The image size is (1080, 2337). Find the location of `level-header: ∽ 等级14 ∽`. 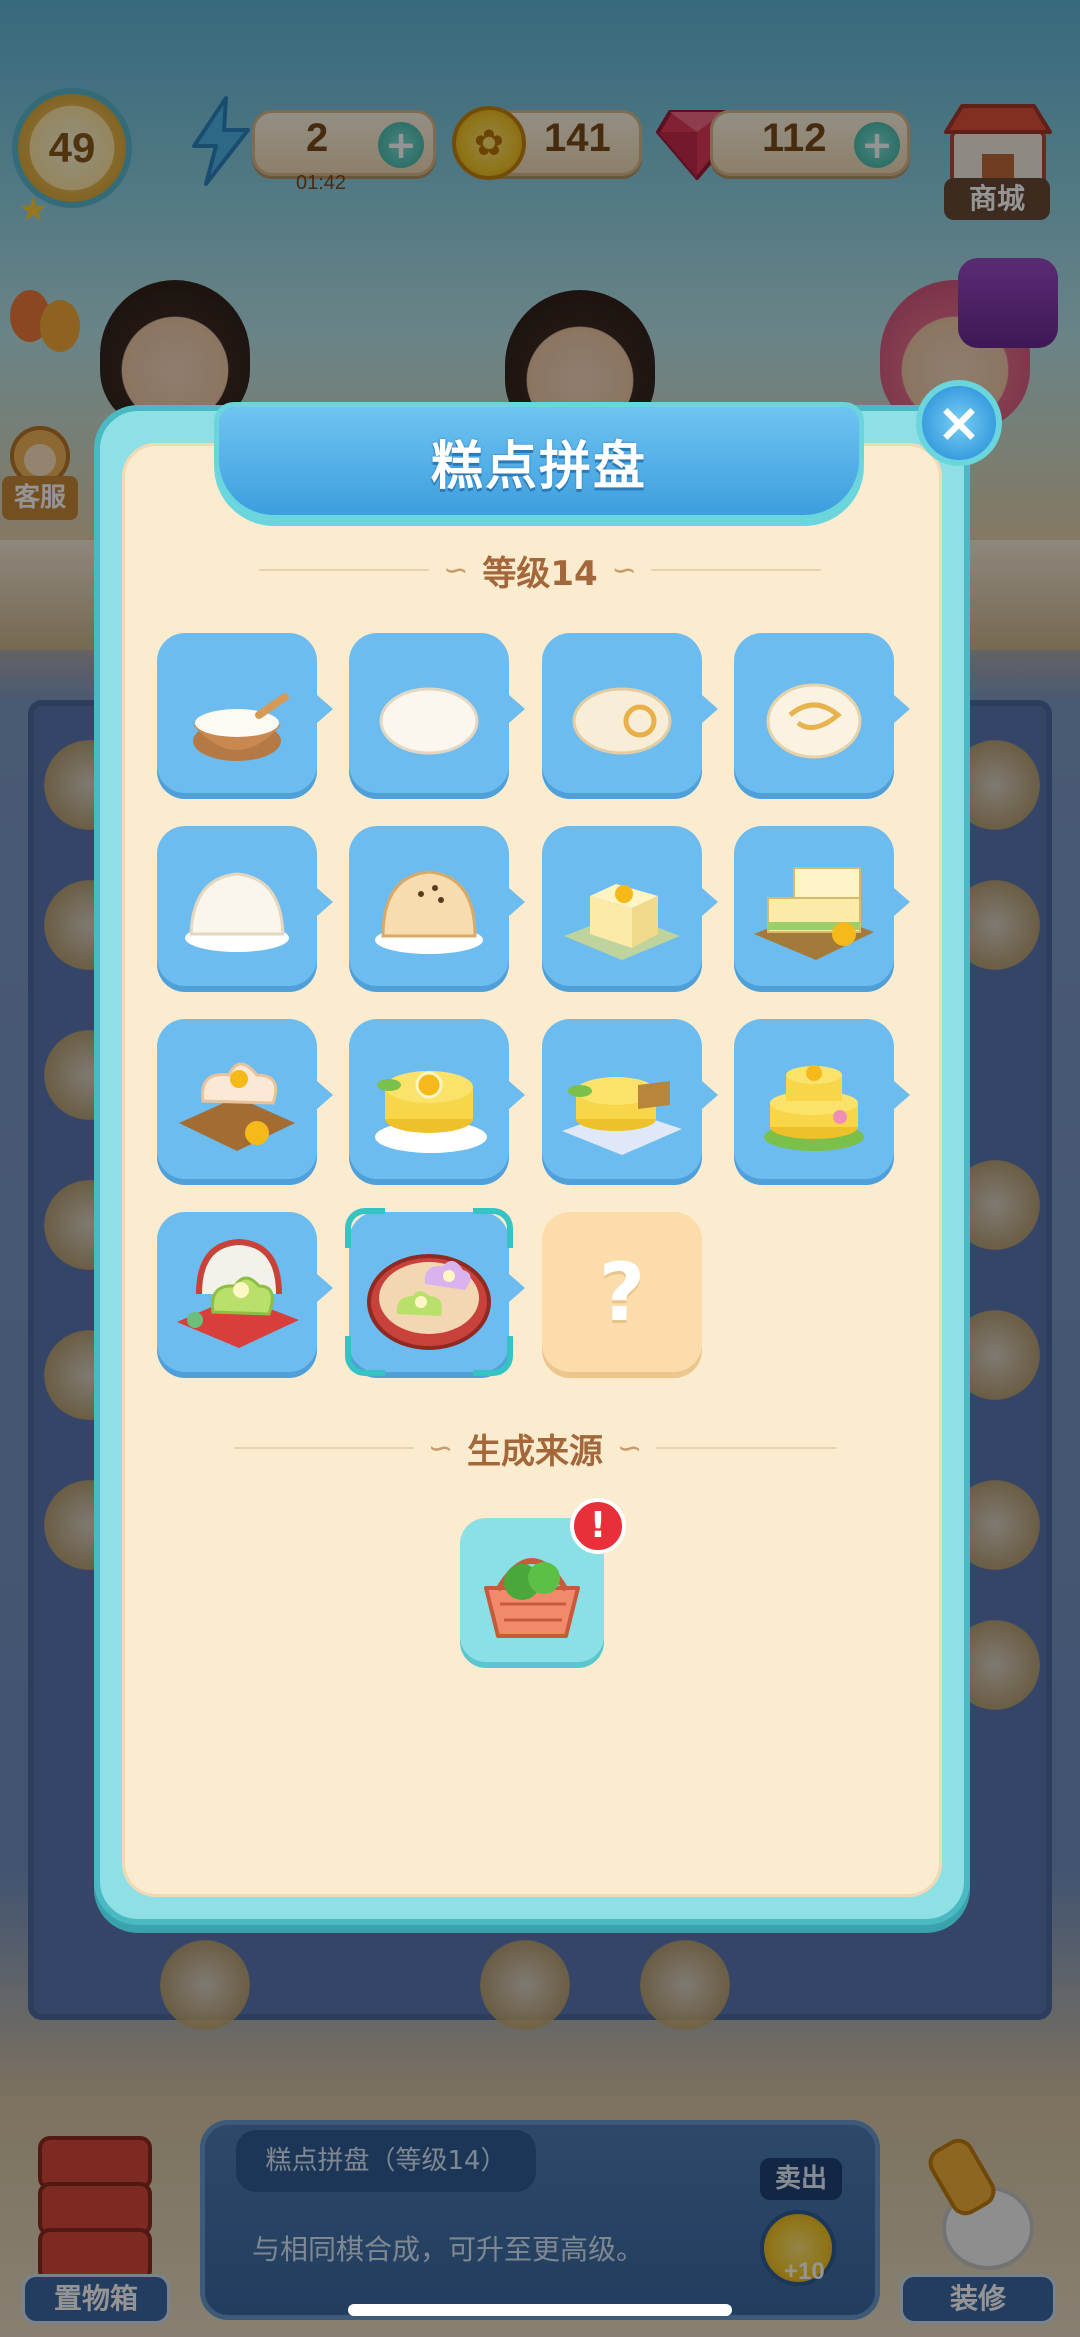

level-header: ∽ 等级14 ∽ is located at coordinates (540, 571).